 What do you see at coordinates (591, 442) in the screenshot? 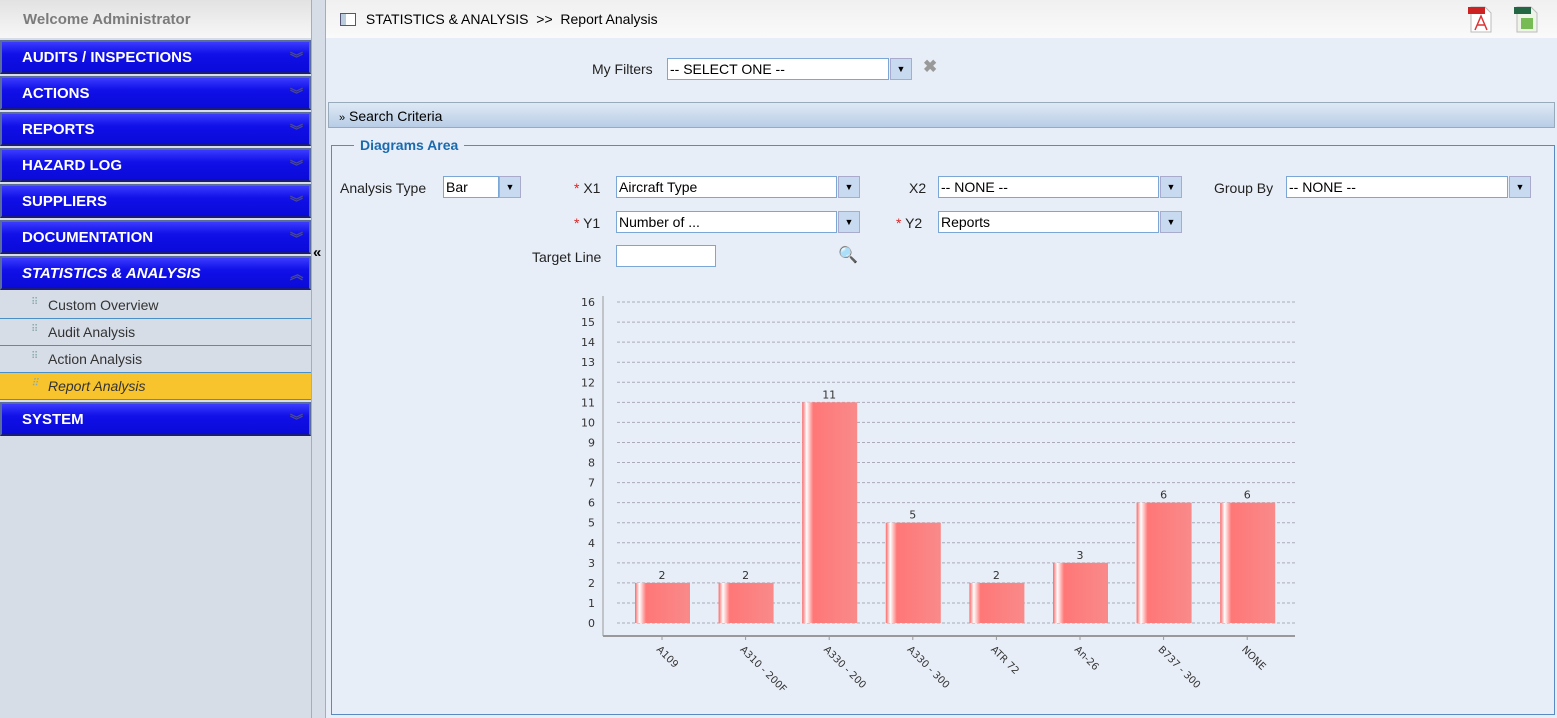
I see `y-tick-label: 9` at bounding box center [591, 442].